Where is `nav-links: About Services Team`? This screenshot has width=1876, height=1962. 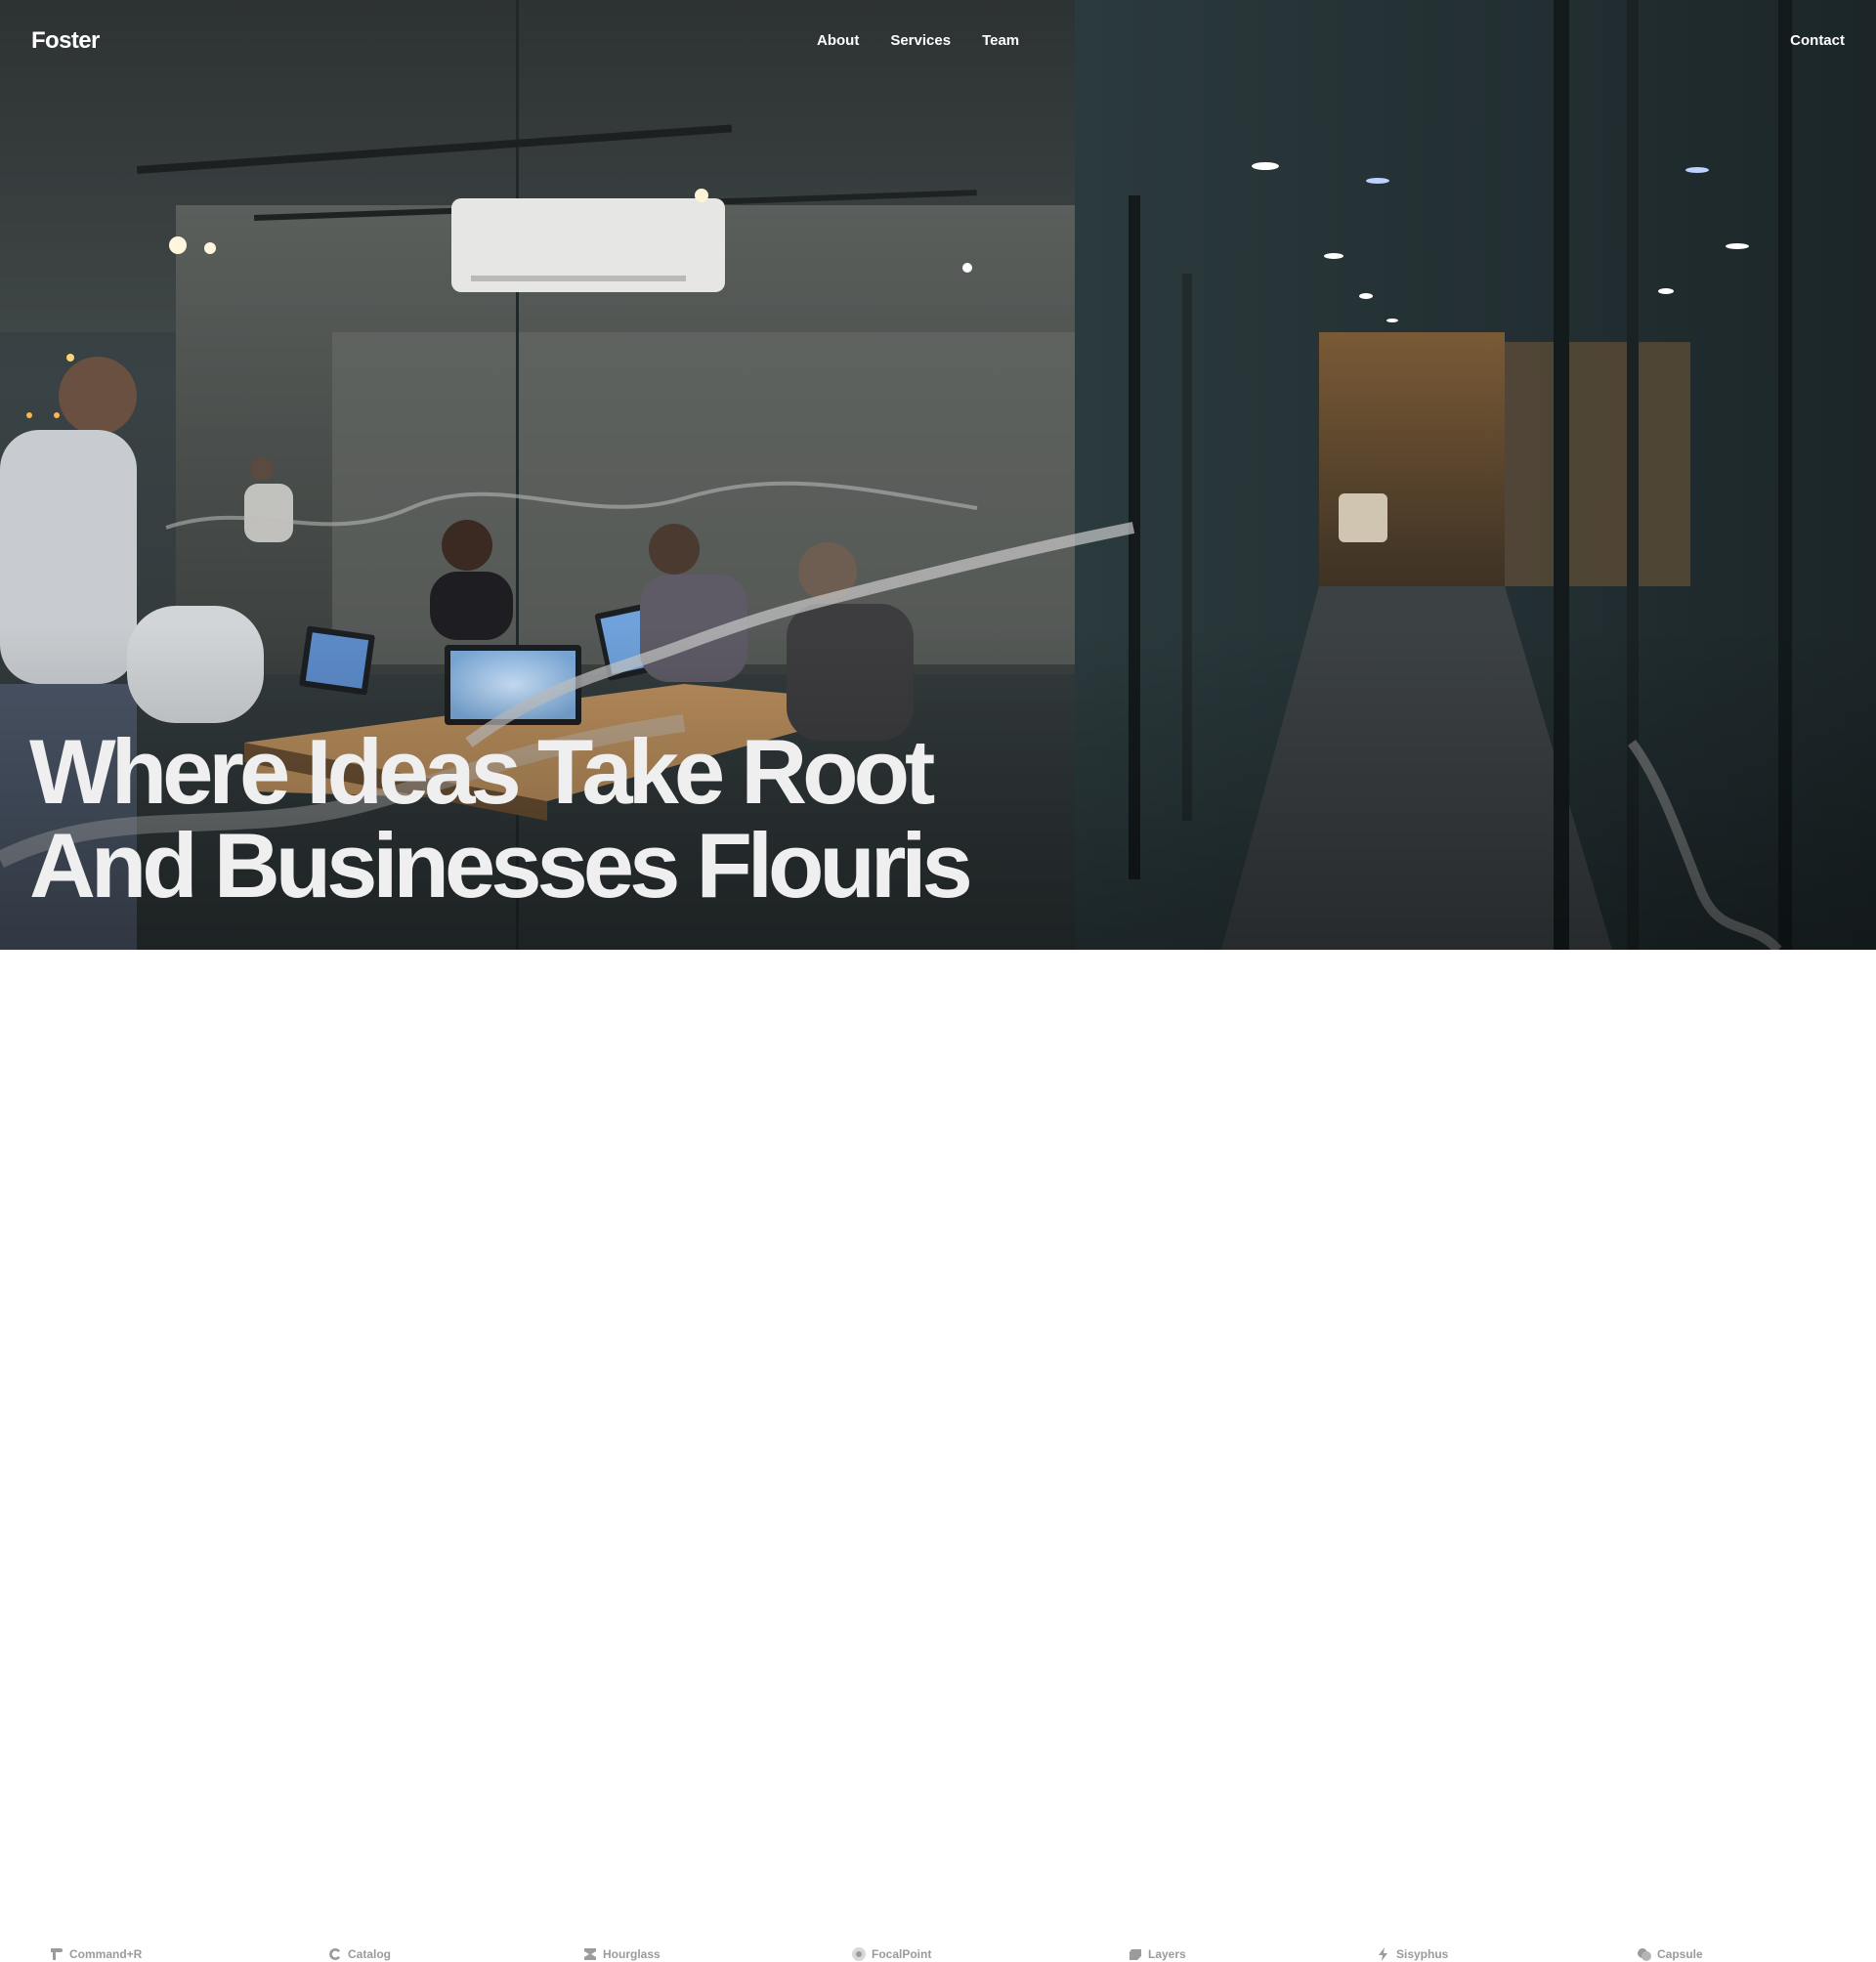 nav-links: About Services Team is located at coordinates (918, 40).